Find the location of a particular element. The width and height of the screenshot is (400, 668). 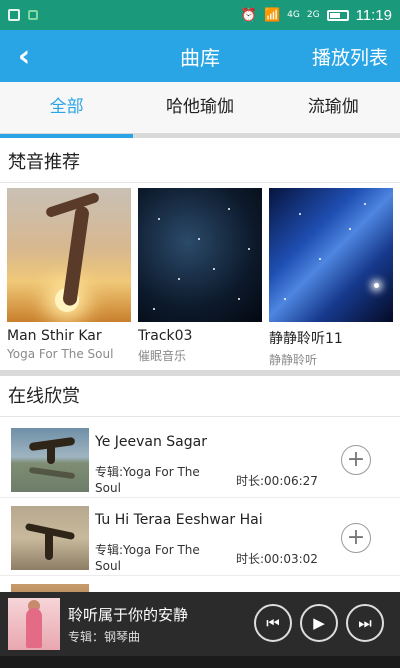

previous-icon: ⏮ is located at coordinates (273, 623).